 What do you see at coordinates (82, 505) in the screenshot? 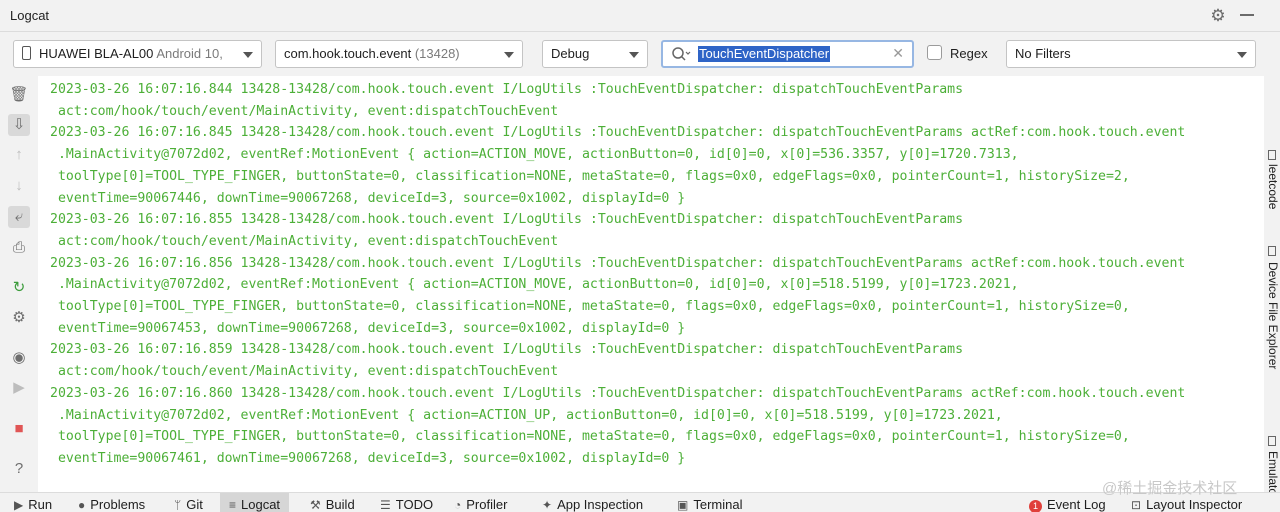
I see `problems-icon: ●` at bounding box center [82, 505].